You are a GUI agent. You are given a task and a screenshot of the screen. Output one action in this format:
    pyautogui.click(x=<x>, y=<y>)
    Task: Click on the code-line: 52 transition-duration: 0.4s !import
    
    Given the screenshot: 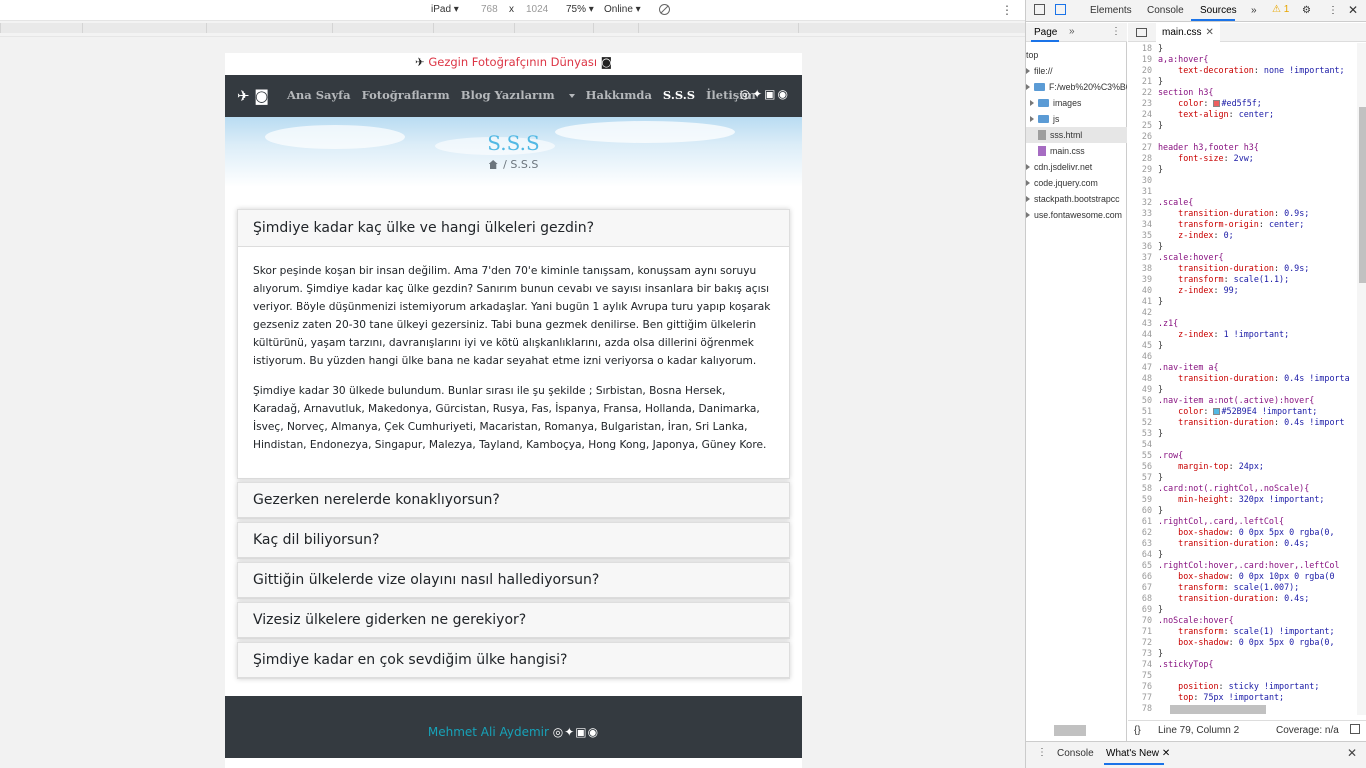 What is the action you would take?
    pyautogui.click(x=1242, y=422)
    